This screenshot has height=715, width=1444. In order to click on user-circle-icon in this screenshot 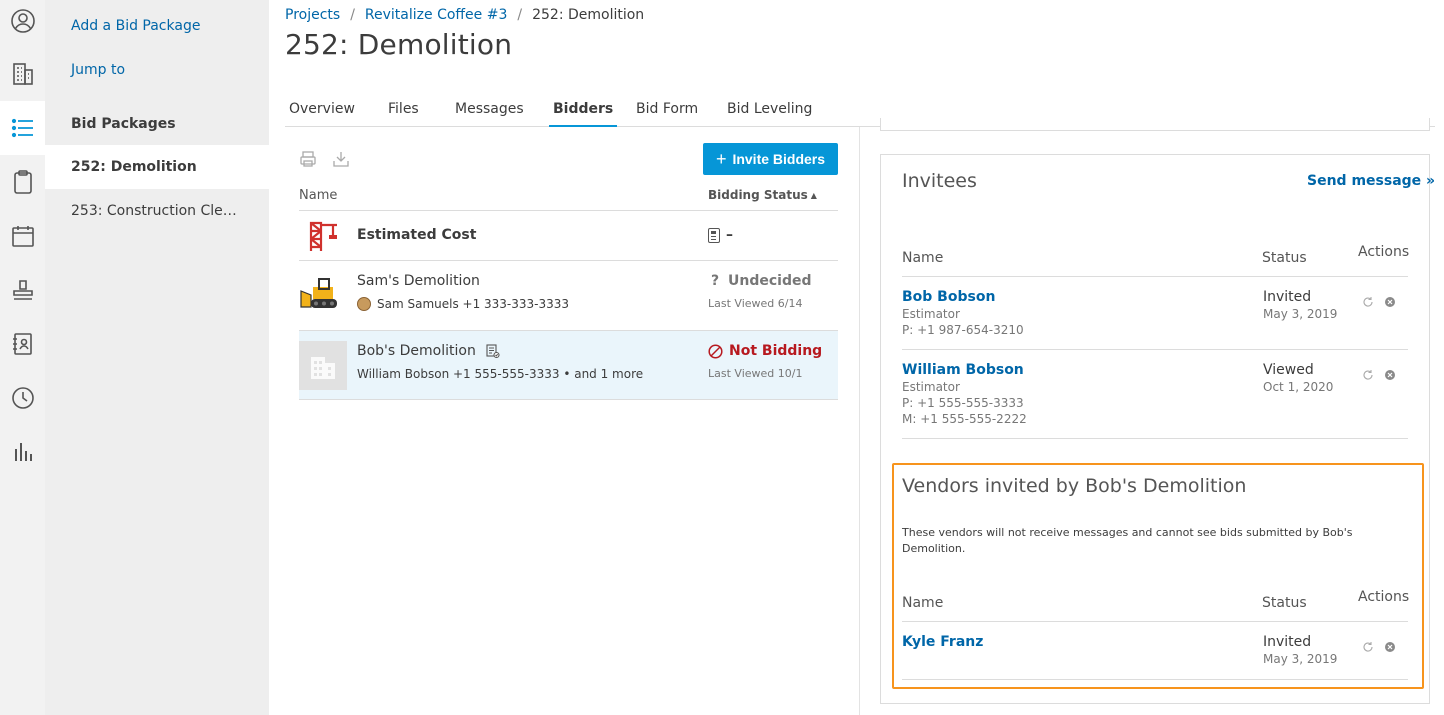, I will do `click(22, 24)`.